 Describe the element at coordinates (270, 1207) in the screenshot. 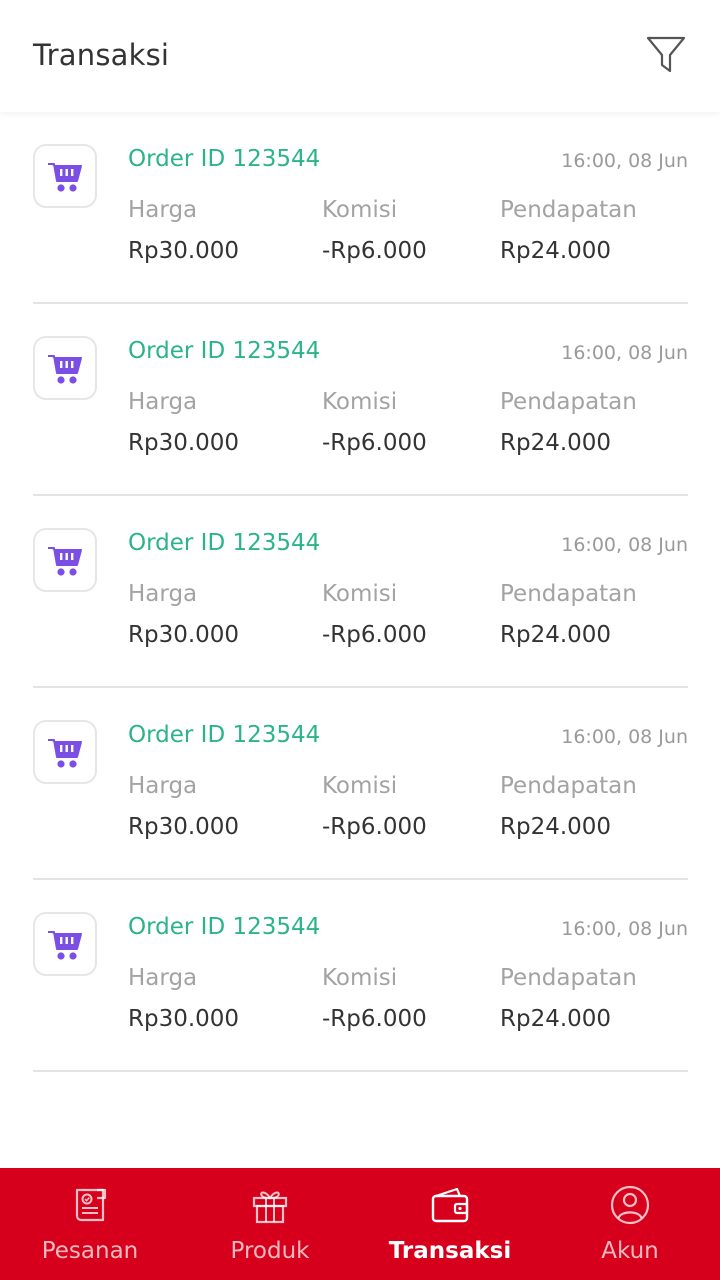

I see `gift-box-icon` at that location.